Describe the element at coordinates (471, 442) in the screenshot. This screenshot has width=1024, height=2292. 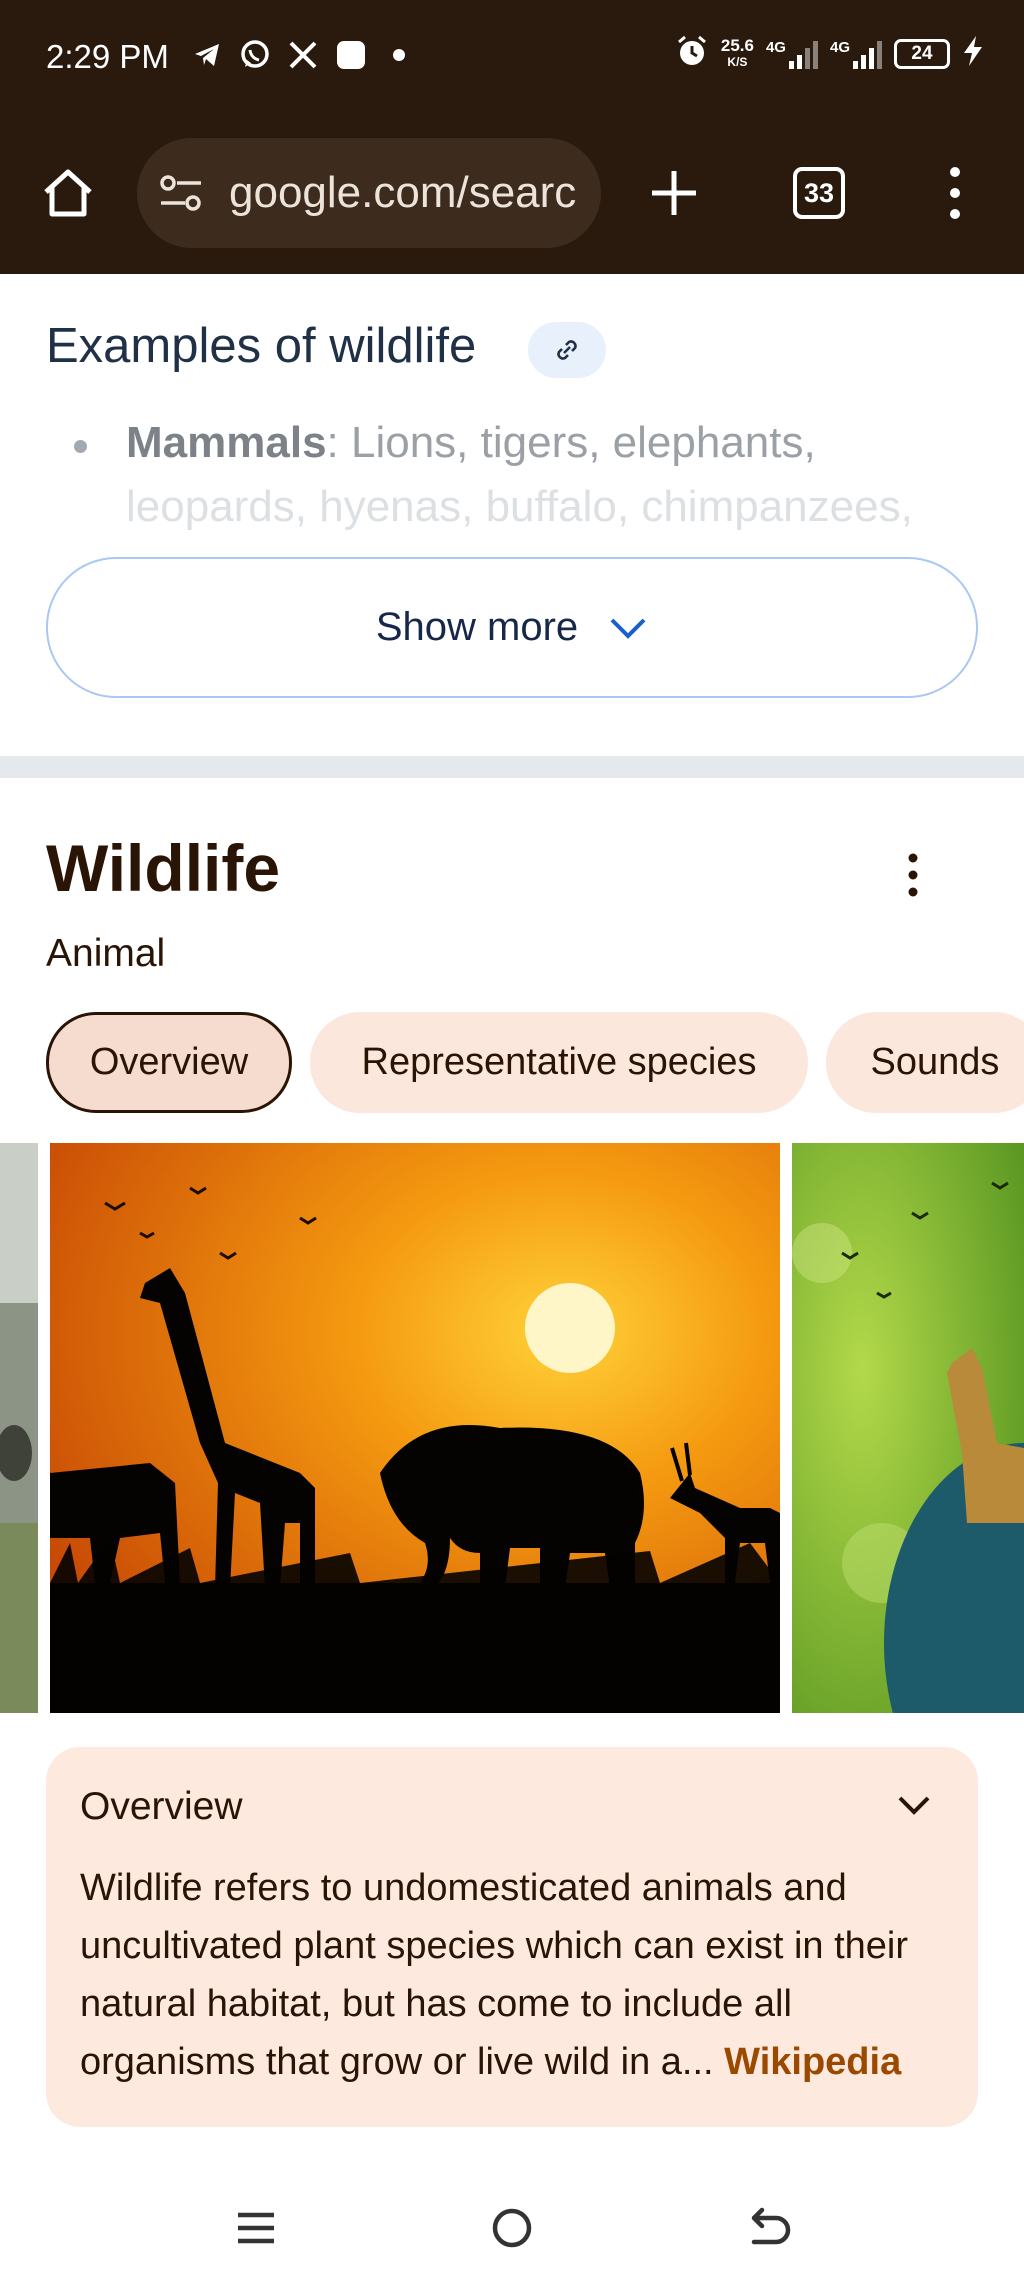
I see `example-item: Mammals: Lions, tigers, elephants,` at that location.